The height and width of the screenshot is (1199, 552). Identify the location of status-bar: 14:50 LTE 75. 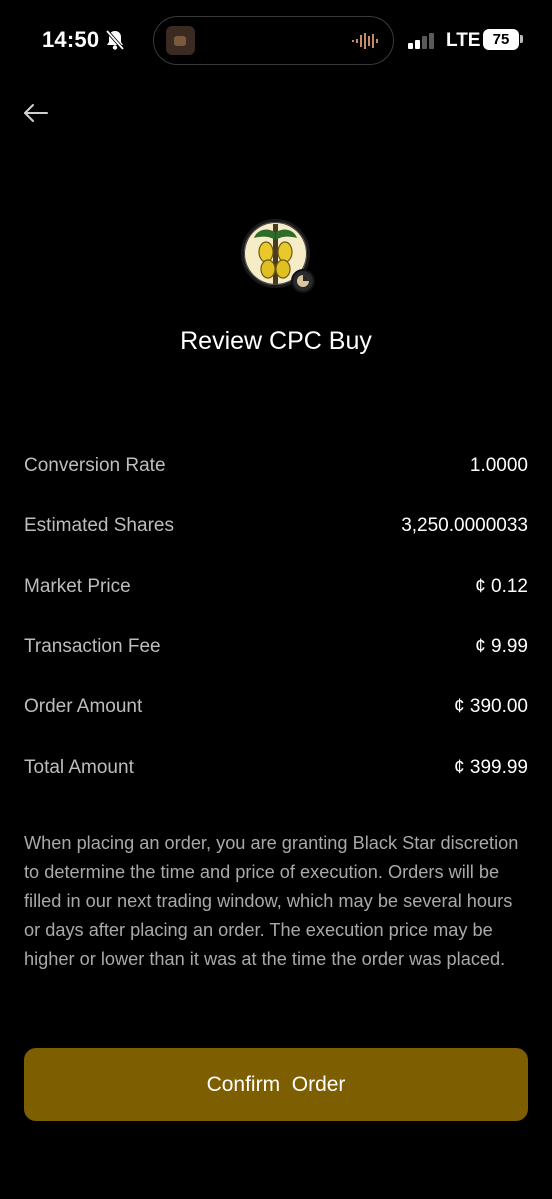
(276, 41).